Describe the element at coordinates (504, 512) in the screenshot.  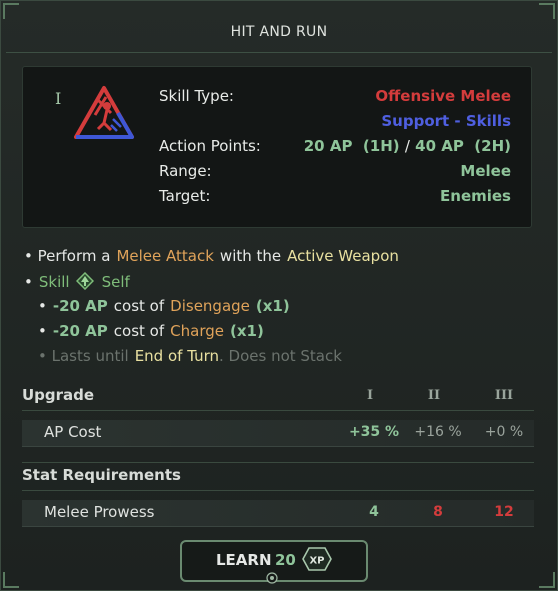
I see `melee-prowess-tier-3: 12` at that location.